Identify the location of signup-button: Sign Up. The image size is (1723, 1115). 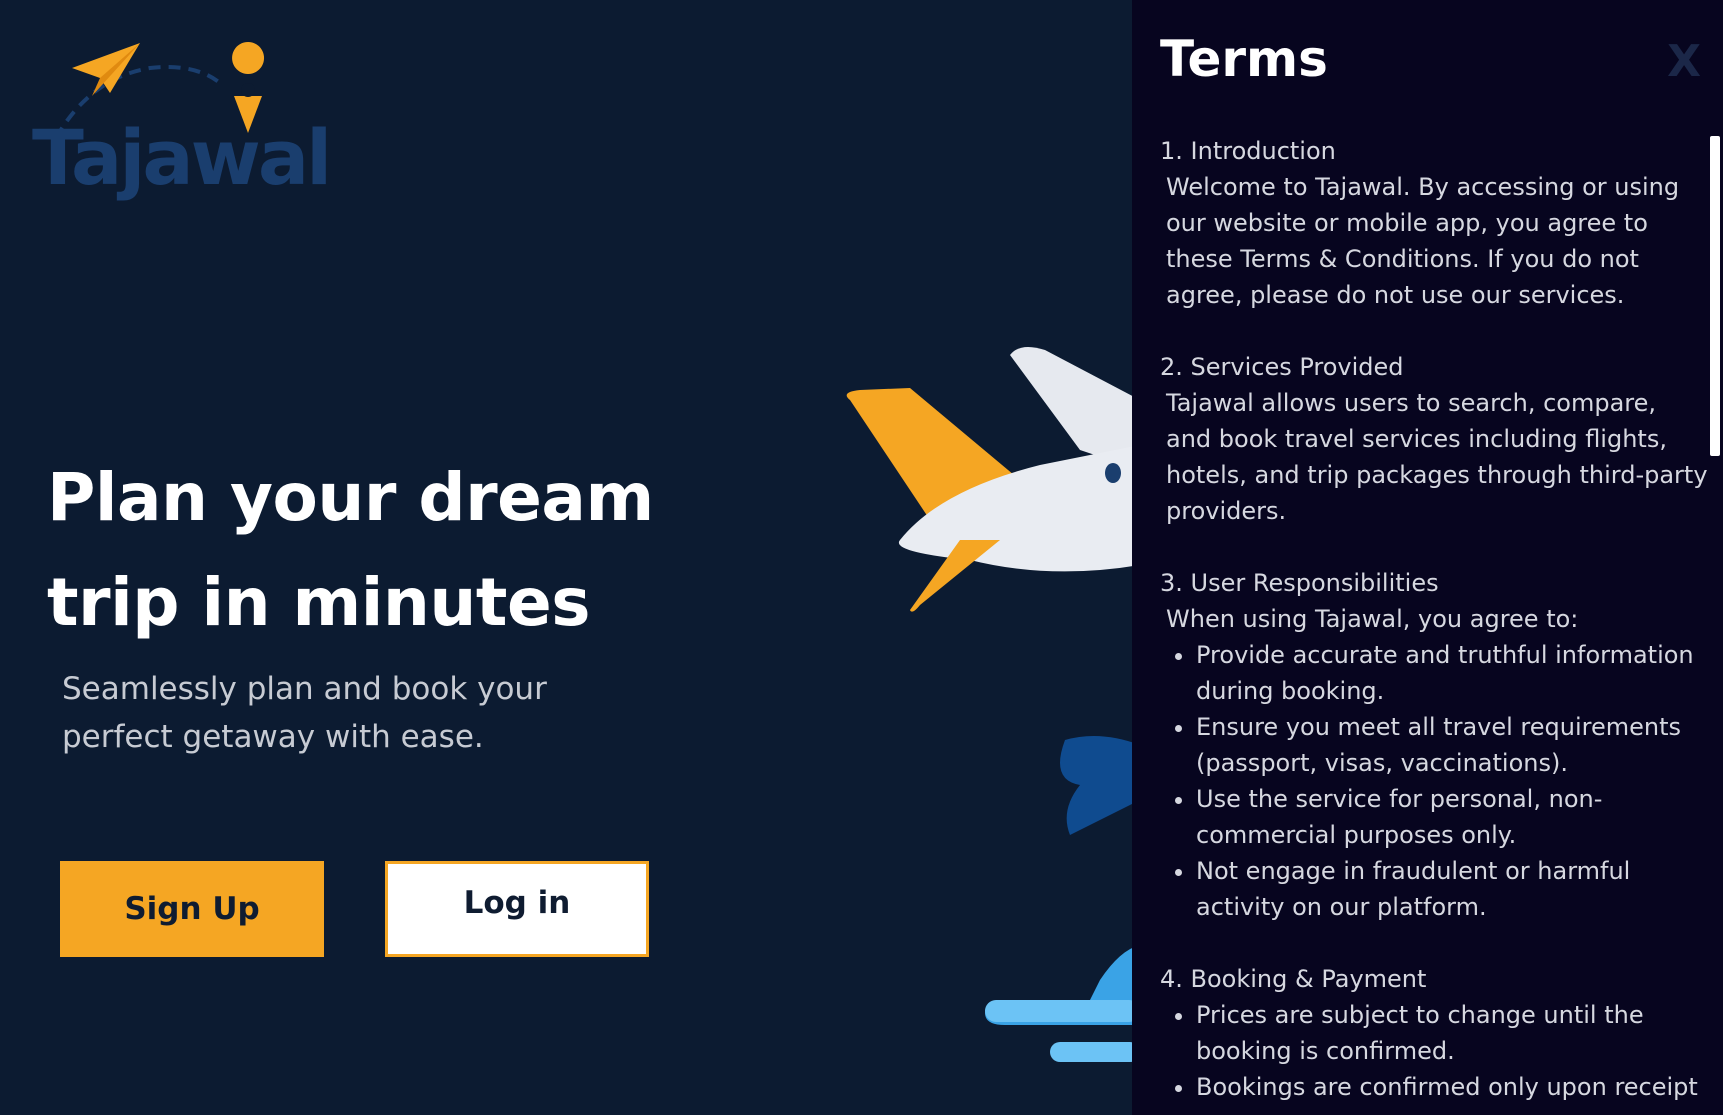
(192, 909).